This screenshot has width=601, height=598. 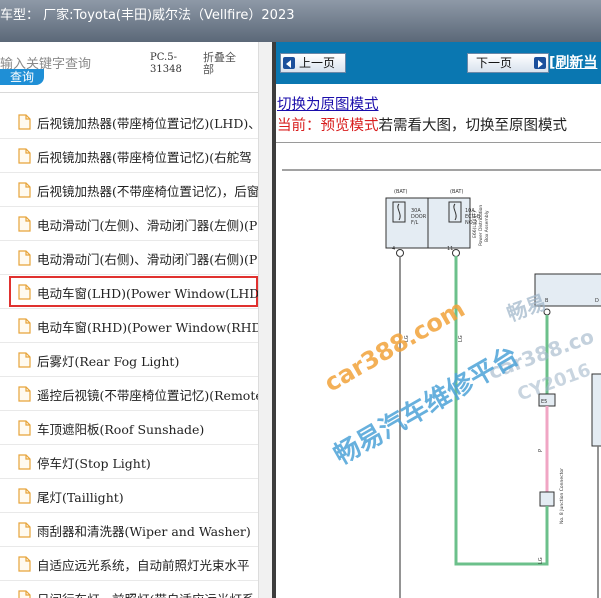 I want to click on viewer-toolbar: 上一页 下一页 [刷新当, so click(x=438, y=63).